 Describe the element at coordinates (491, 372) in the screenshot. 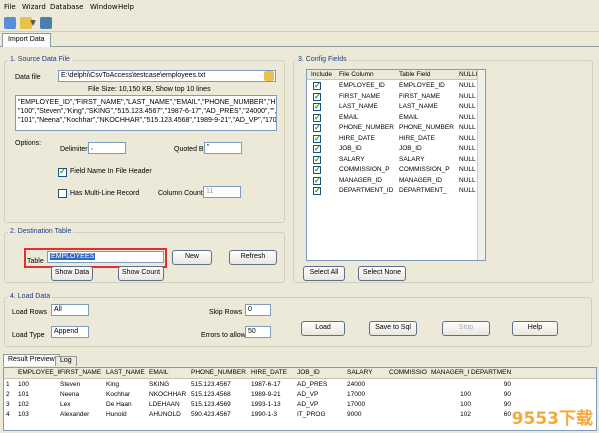

I see `result-column-header: DEPARTMEN` at that location.